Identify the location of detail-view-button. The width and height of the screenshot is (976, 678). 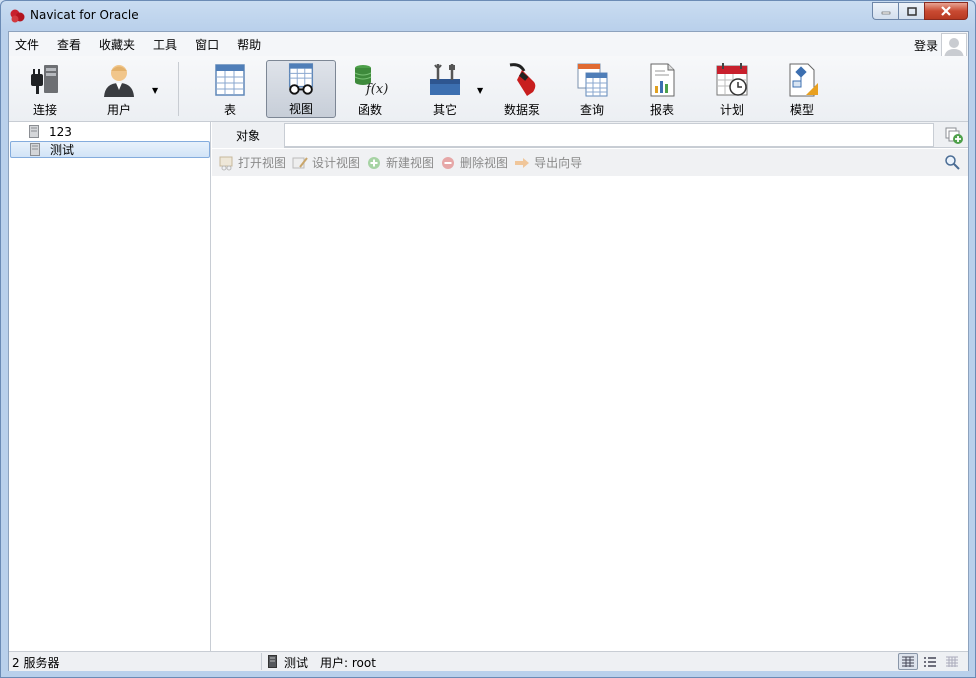
(930, 661).